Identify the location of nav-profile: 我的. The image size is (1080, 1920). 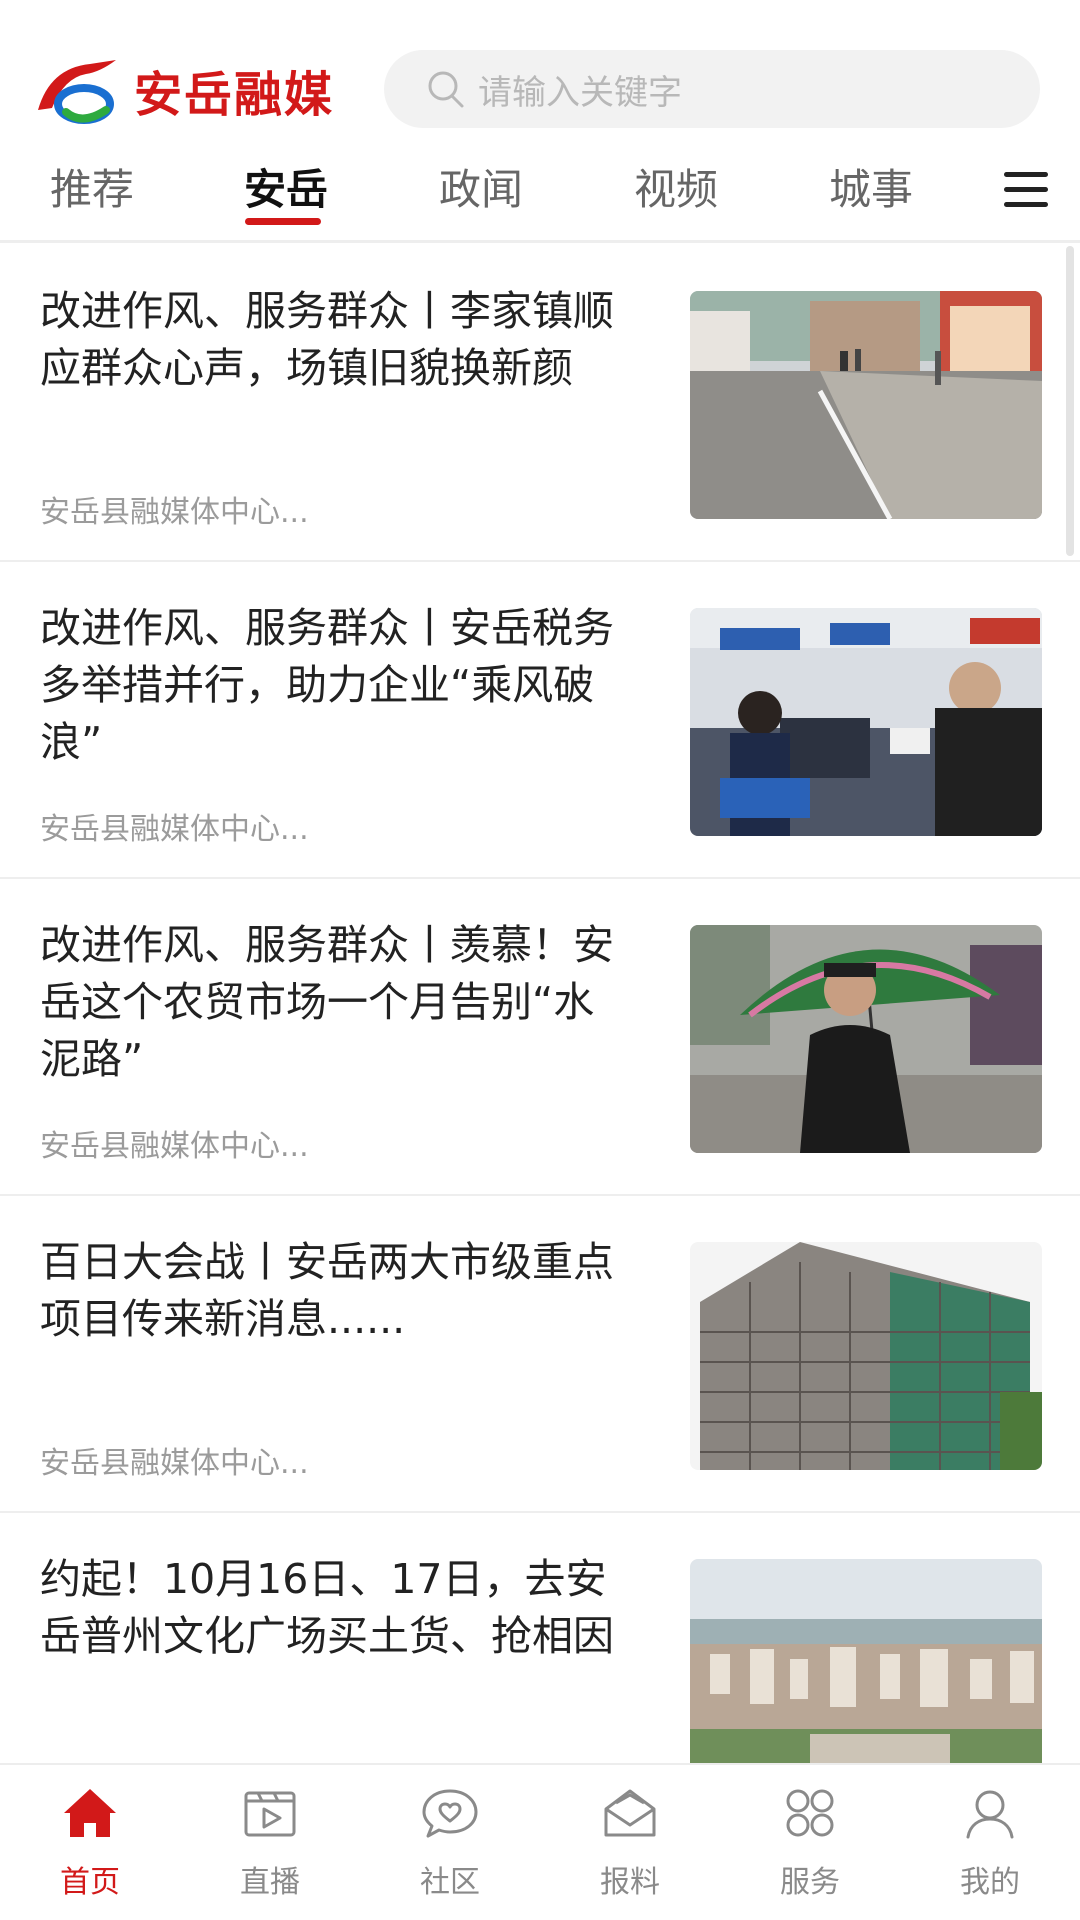
(990, 1842).